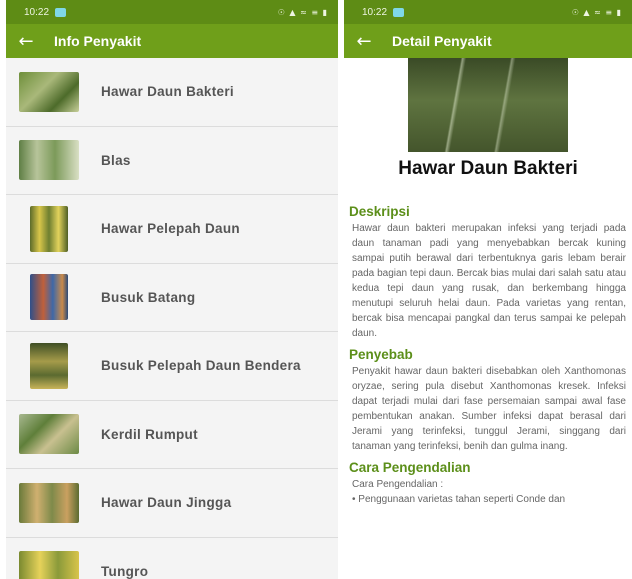  Describe the element at coordinates (98, 41) in the screenshot. I see `page-title: Info Penyakit` at that location.